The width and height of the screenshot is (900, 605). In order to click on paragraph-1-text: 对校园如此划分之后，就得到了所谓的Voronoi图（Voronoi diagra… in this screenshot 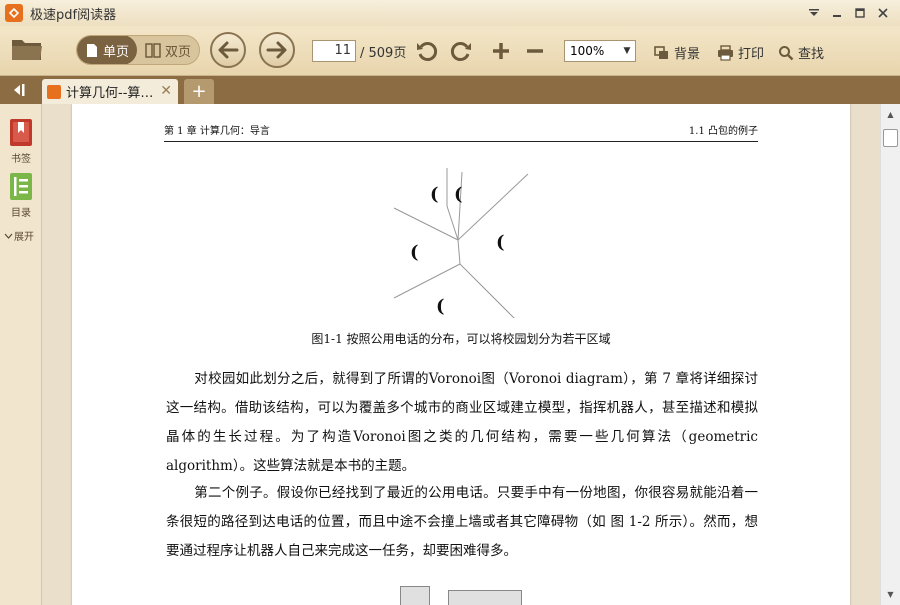, I will do `click(462, 422)`.